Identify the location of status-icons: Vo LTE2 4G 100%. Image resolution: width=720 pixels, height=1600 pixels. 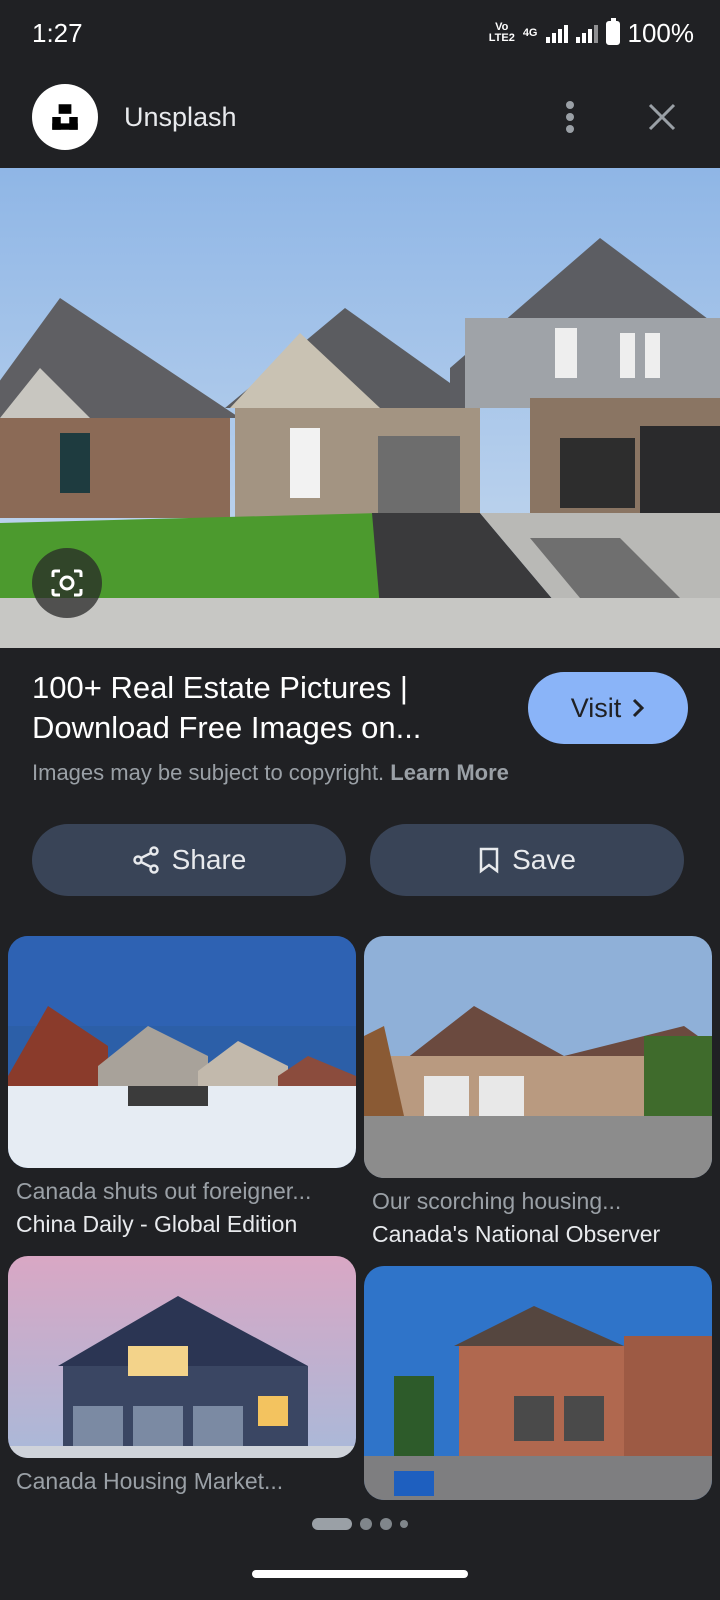
(591, 33).